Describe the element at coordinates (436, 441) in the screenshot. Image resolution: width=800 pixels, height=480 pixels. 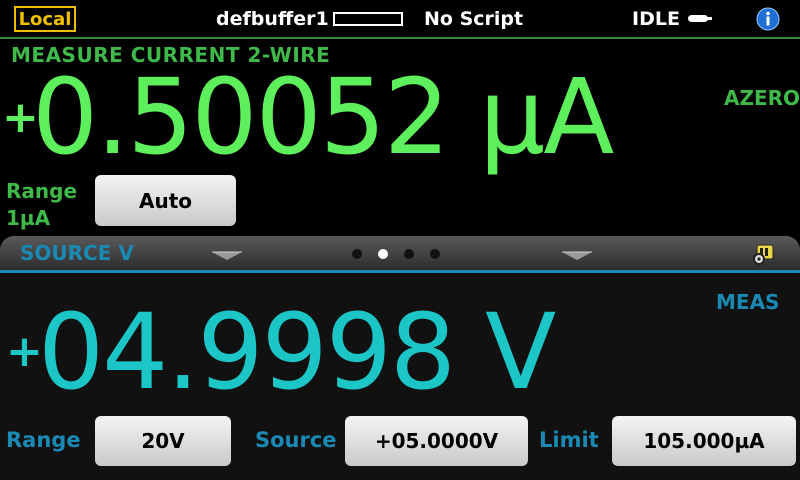
I see `source-level-button: +05.0000V` at that location.